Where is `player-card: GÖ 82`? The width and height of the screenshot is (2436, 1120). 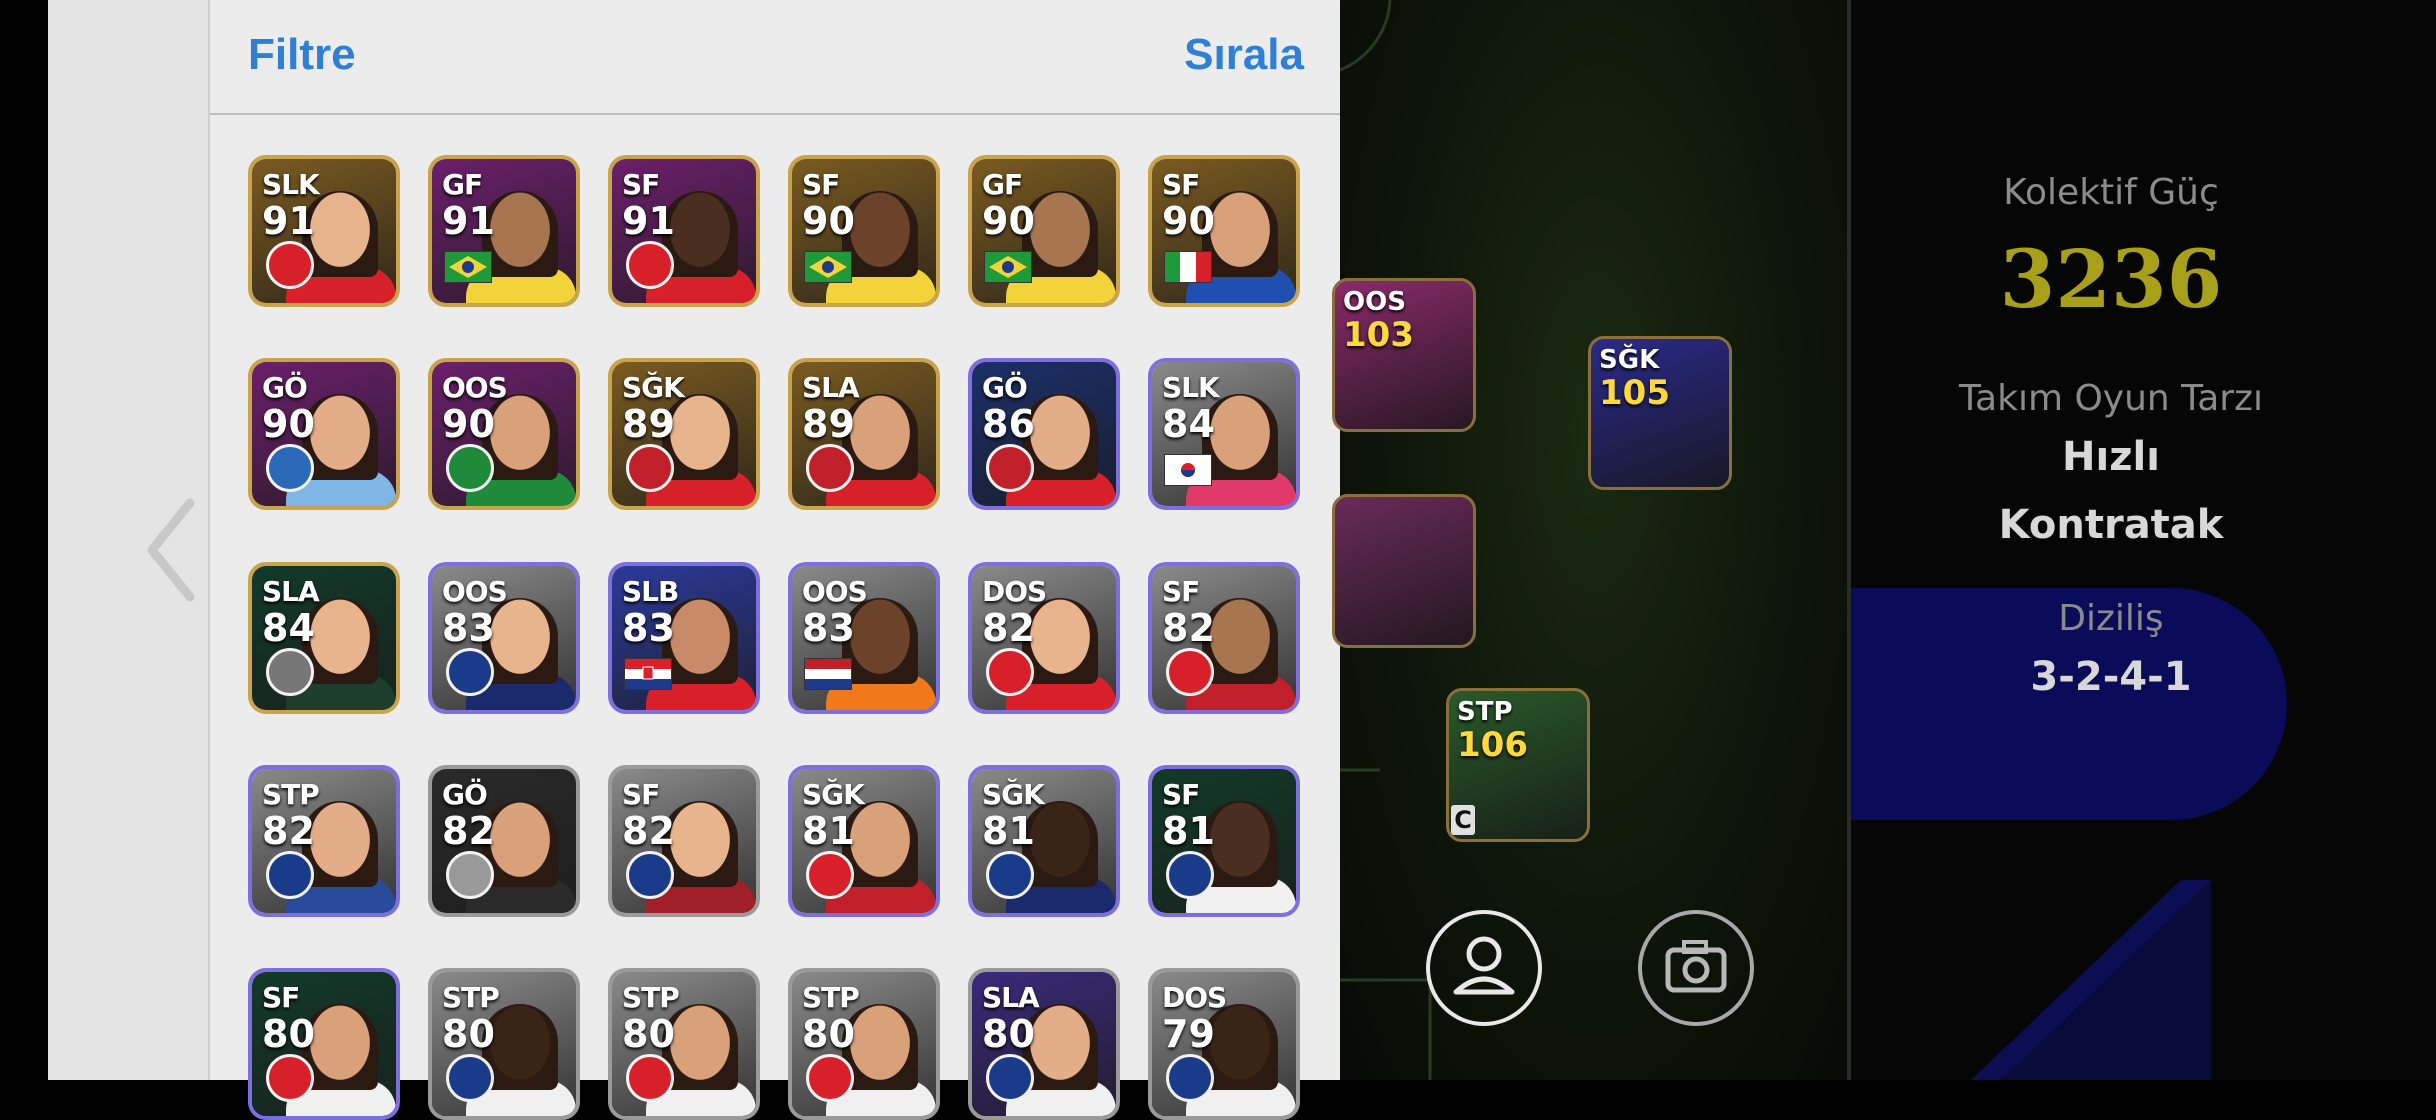
player-card: GÖ 82 is located at coordinates (504, 841).